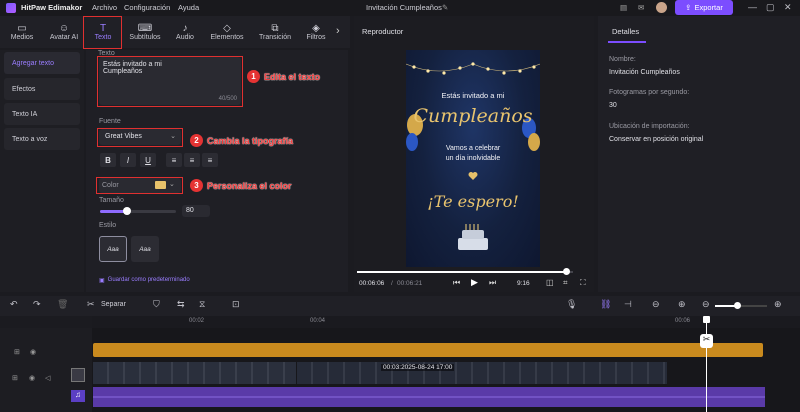 This screenshot has height=412, width=800. What do you see at coordinates (196, 211) in the screenshot?
I see `size-input: 80` at bounding box center [196, 211].